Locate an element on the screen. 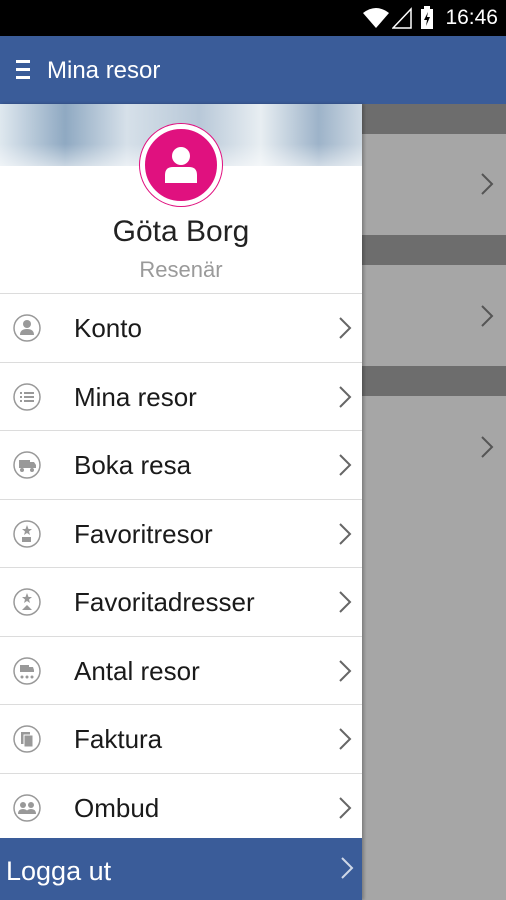  signal-icon is located at coordinates (402, 18).